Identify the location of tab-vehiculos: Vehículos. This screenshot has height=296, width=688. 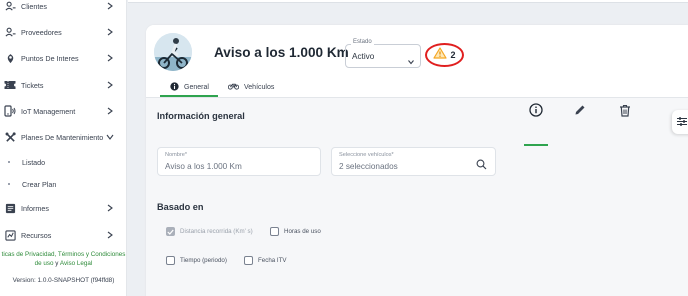
(251, 87).